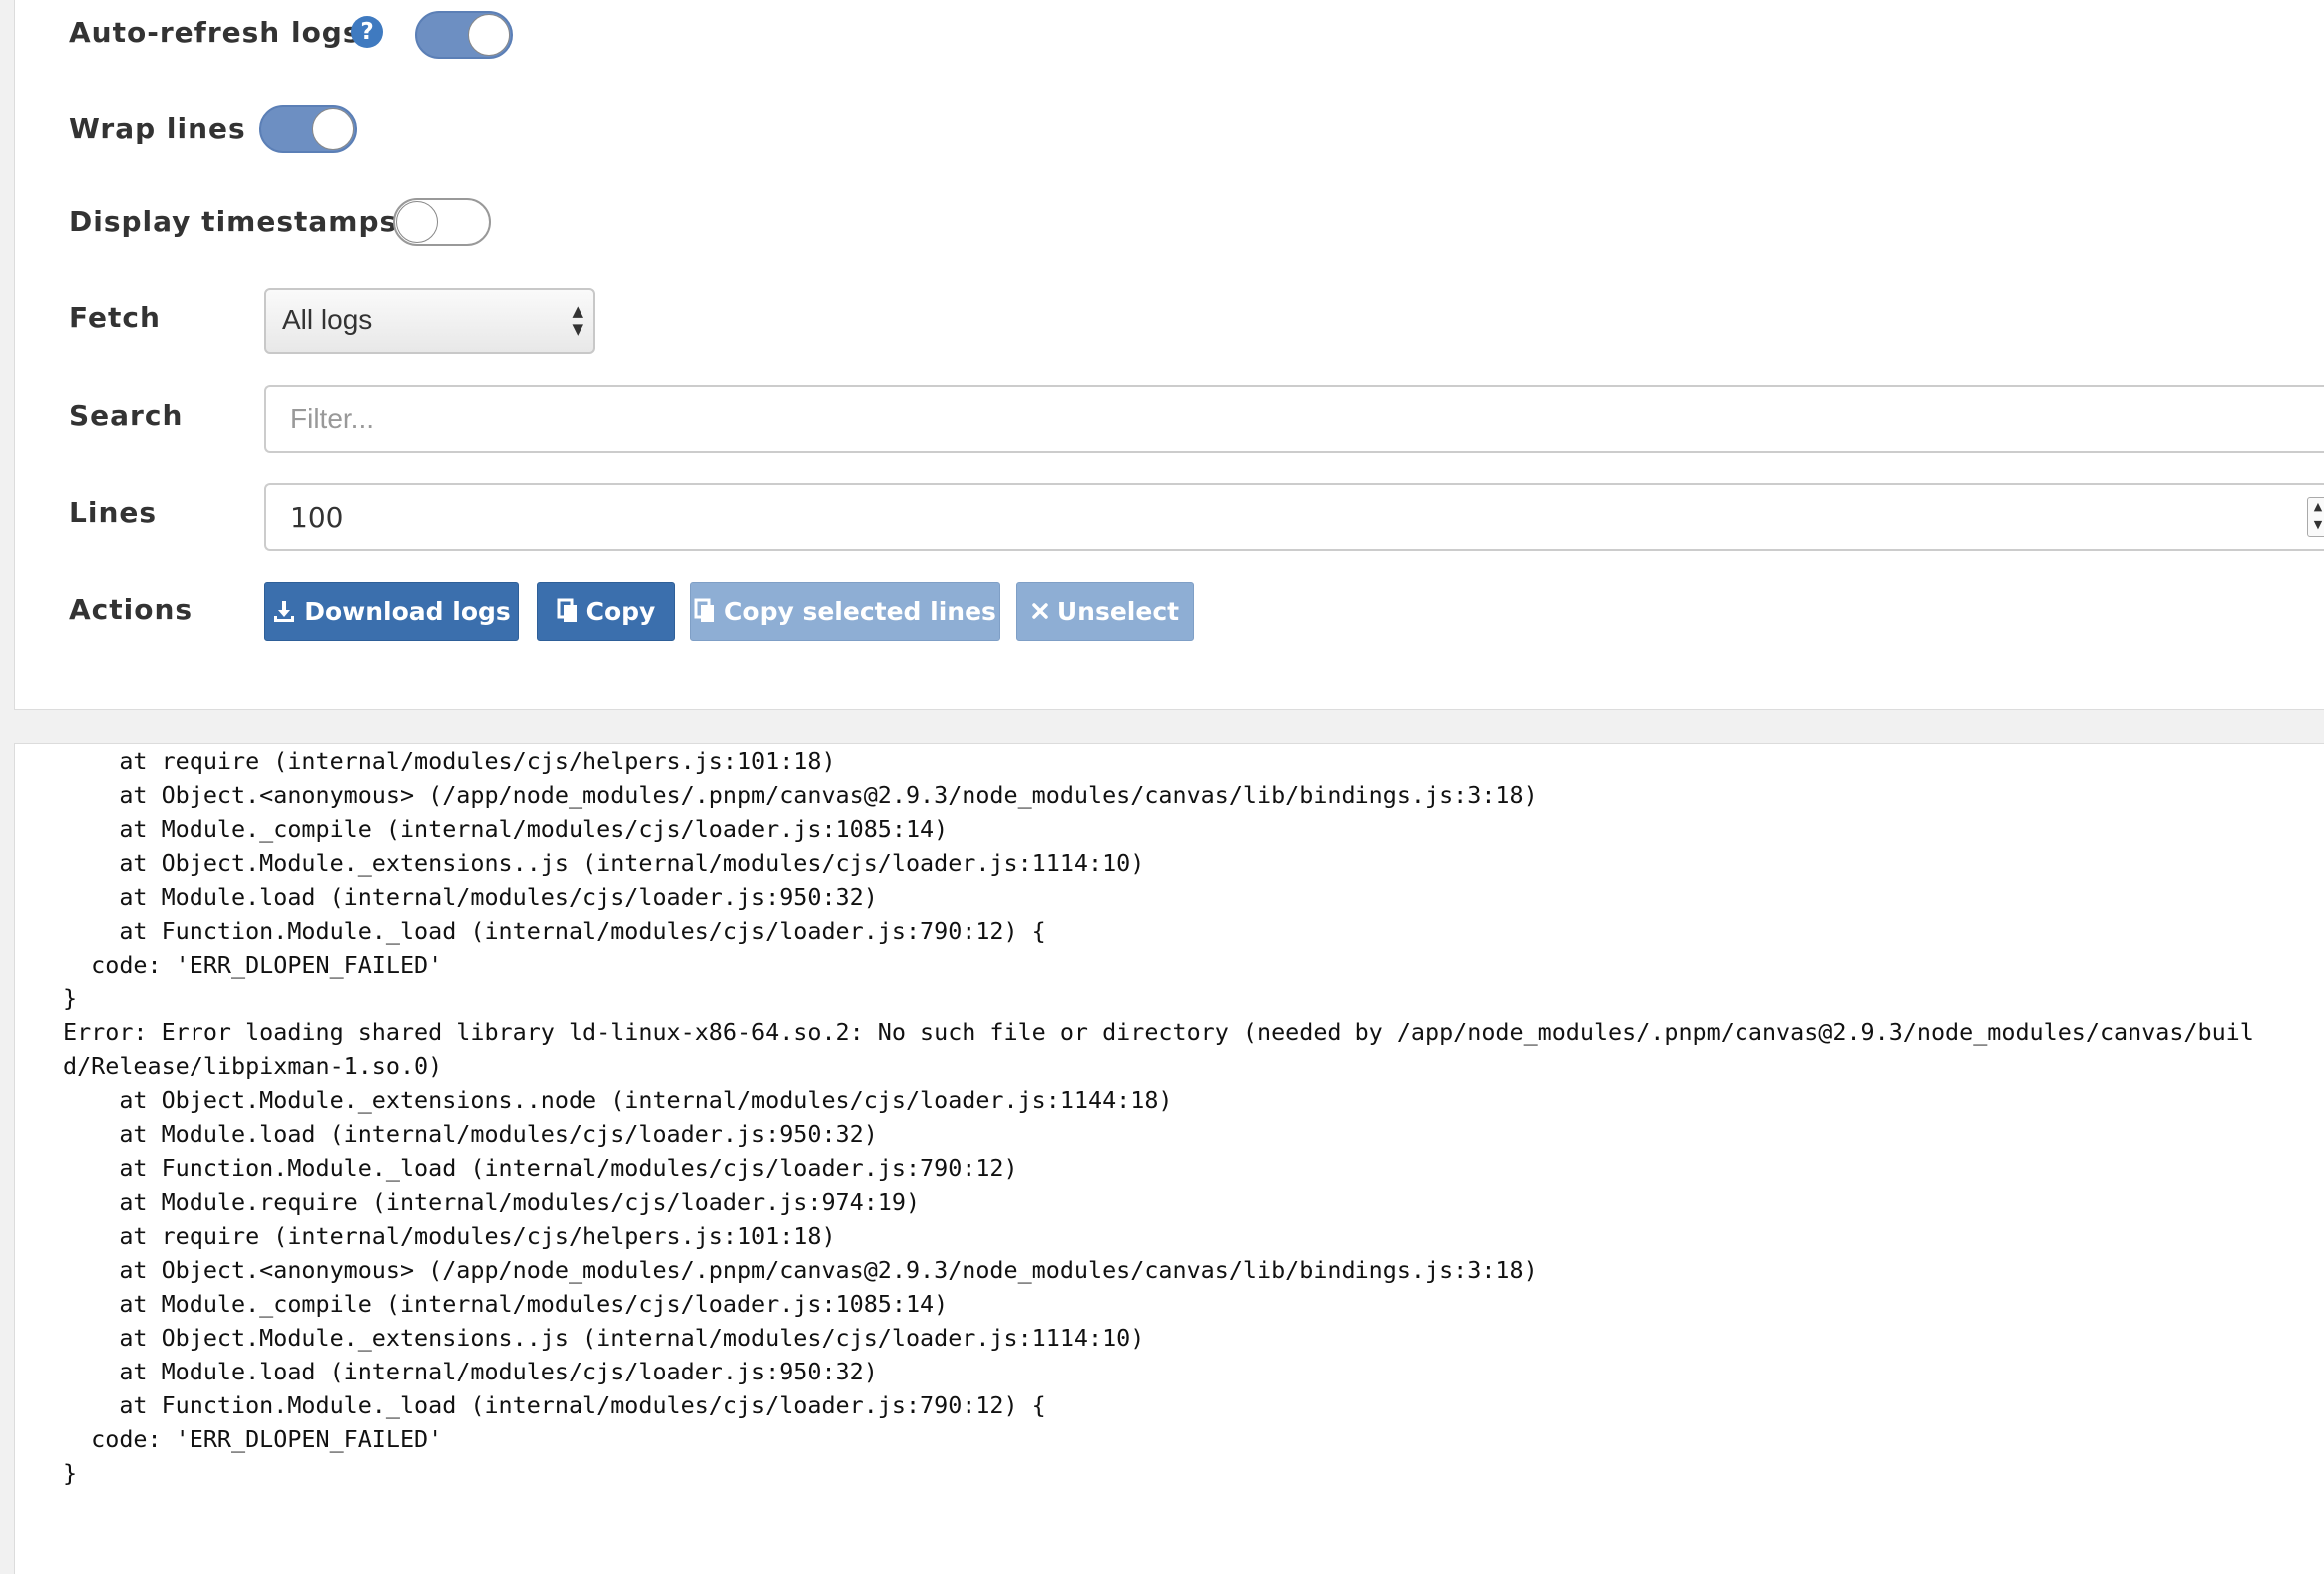 This screenshot has width=2324, height=1574. I want to click on display-timestamps-label: Display timestamps, so click(233, 222).